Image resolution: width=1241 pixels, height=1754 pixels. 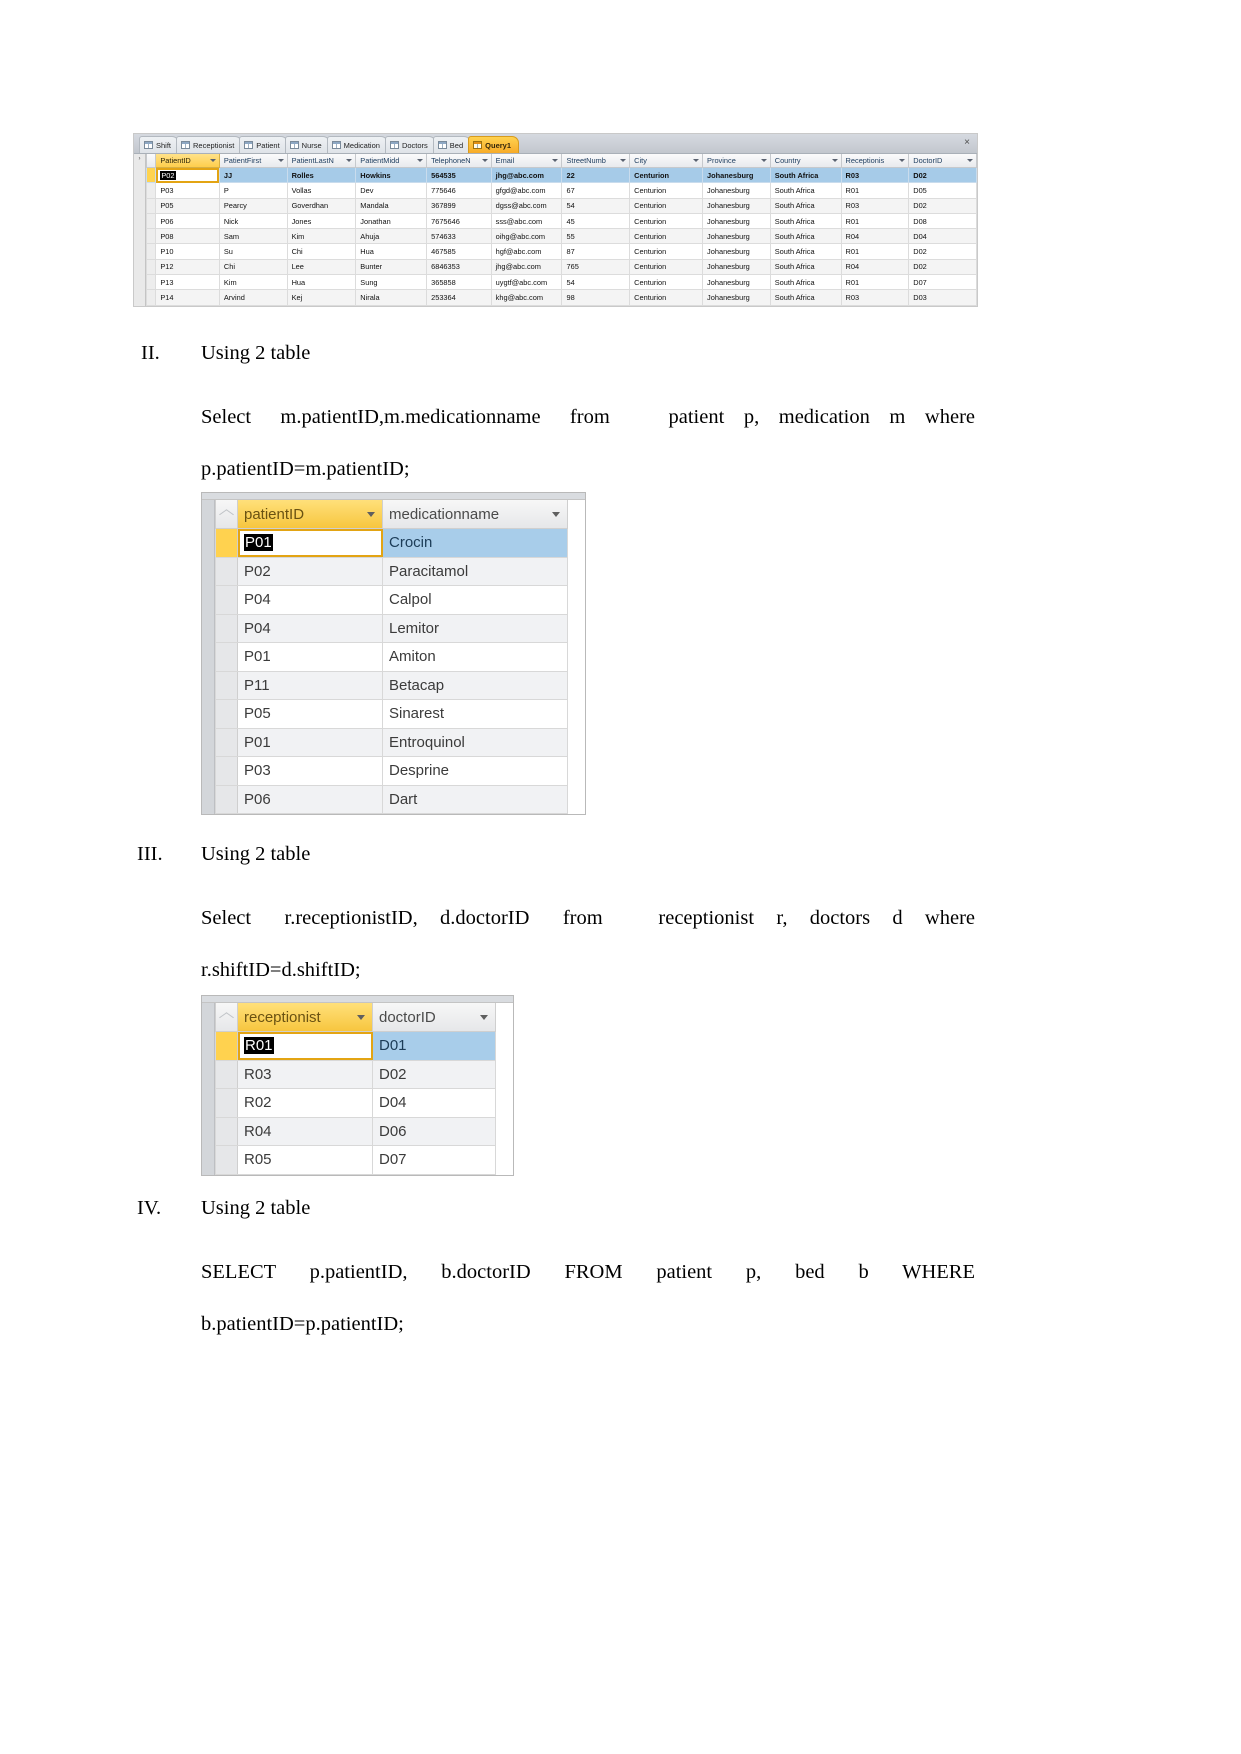 What do you see at coordinates (596, 161) in the screenshot?
I see `column-header-streetnumber: StreetNumb` at bounding box center [596, 161].